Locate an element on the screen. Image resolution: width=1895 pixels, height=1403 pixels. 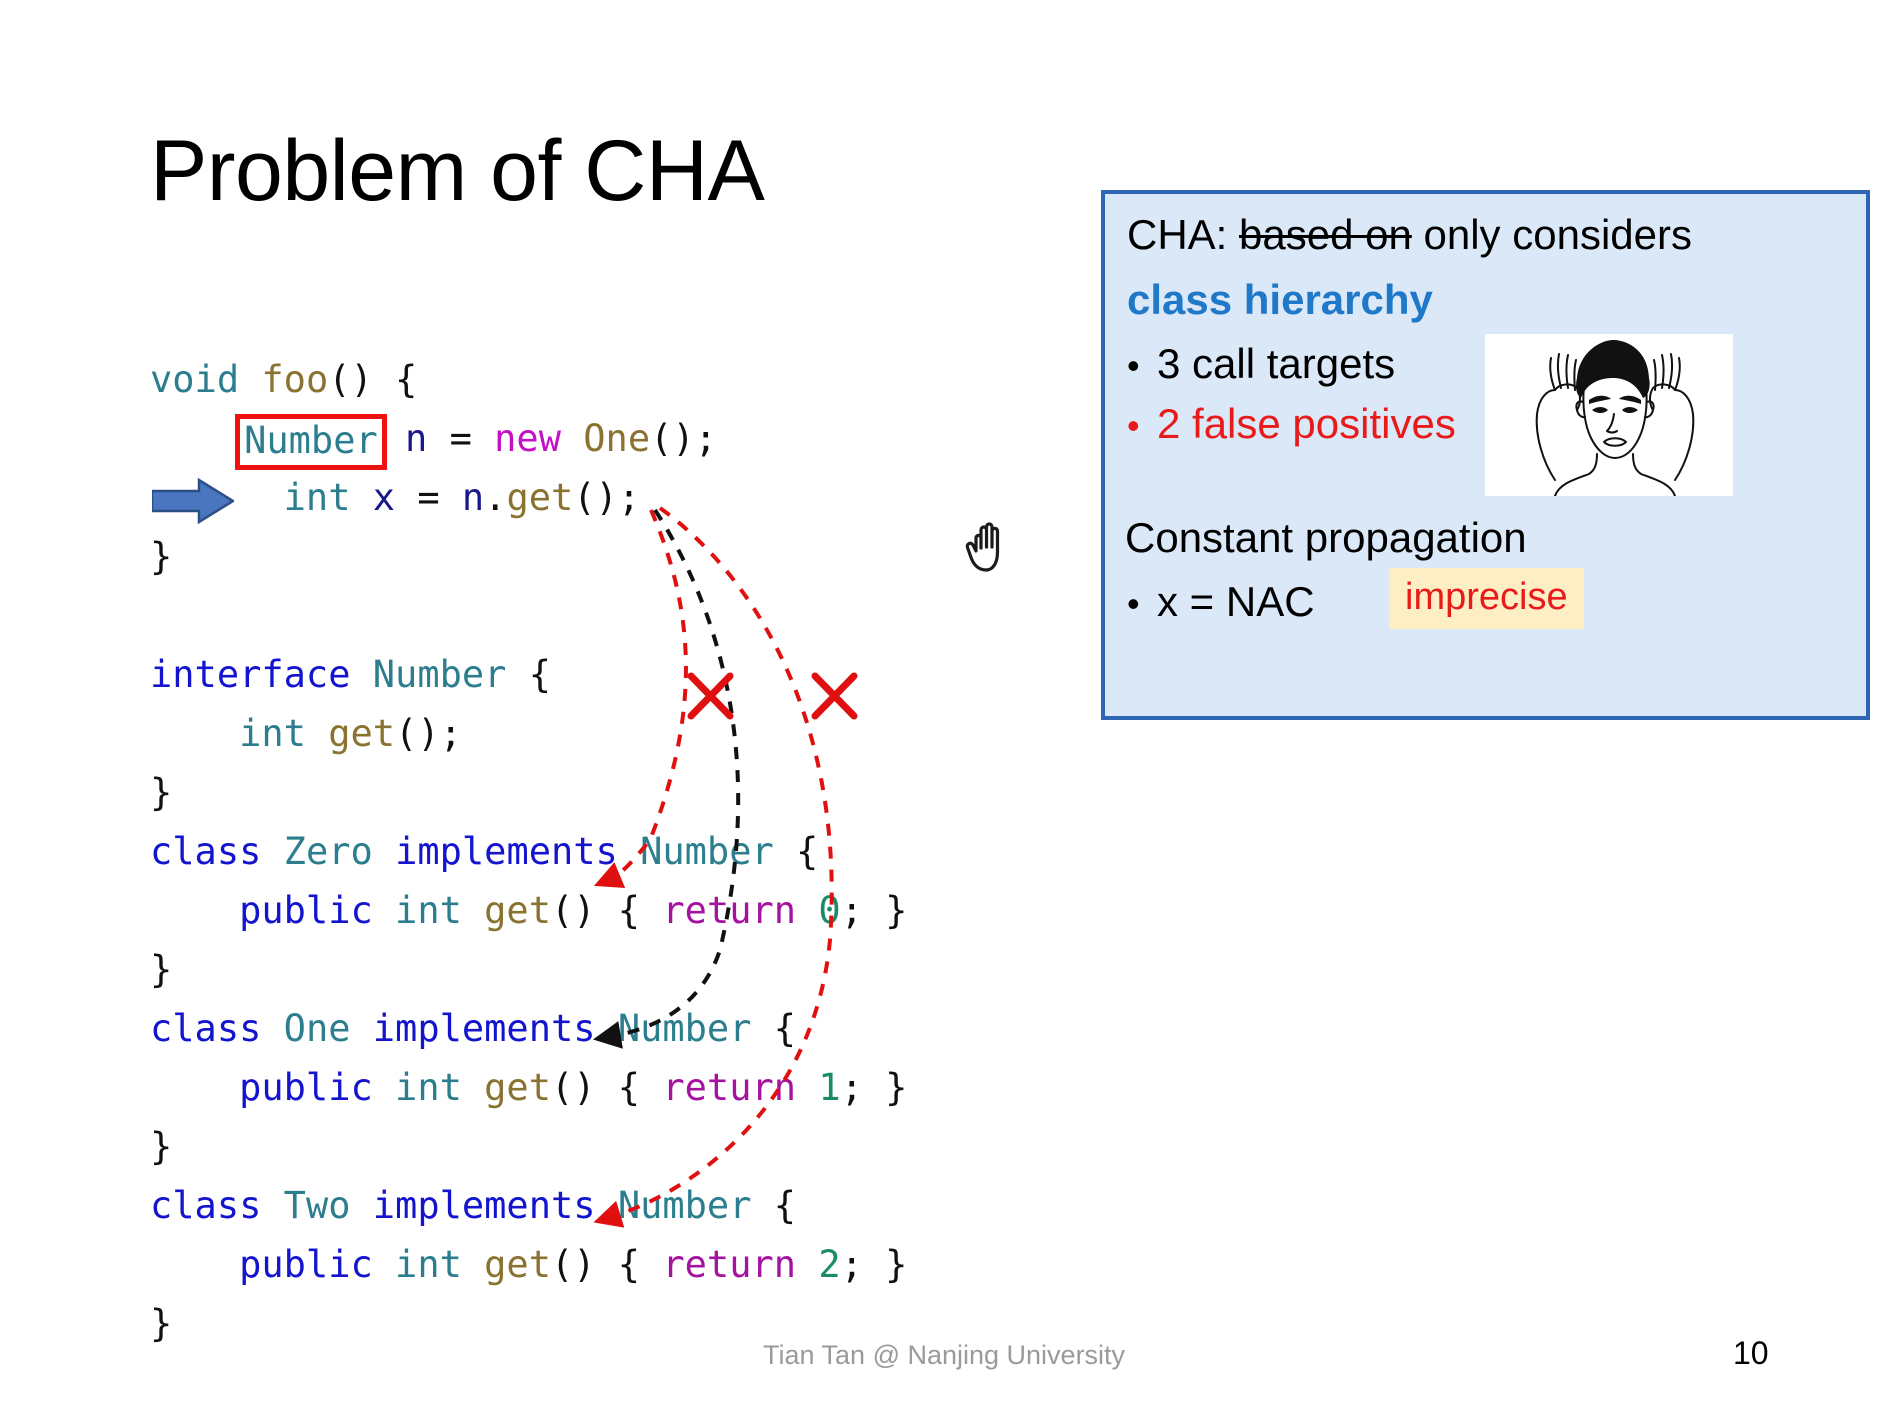
footer-credit: Tian Tan @ Nanjing University is located at coordinates (944, 1355).